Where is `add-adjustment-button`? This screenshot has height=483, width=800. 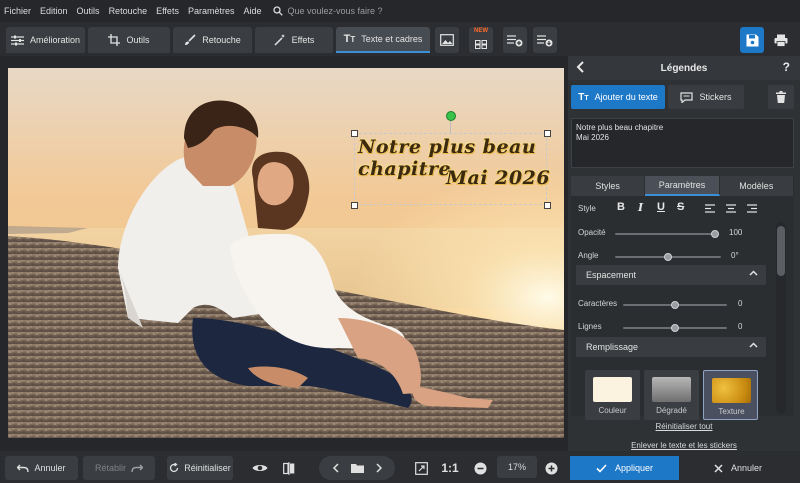
add-adjustment-button is located at coordinates (515, 40).